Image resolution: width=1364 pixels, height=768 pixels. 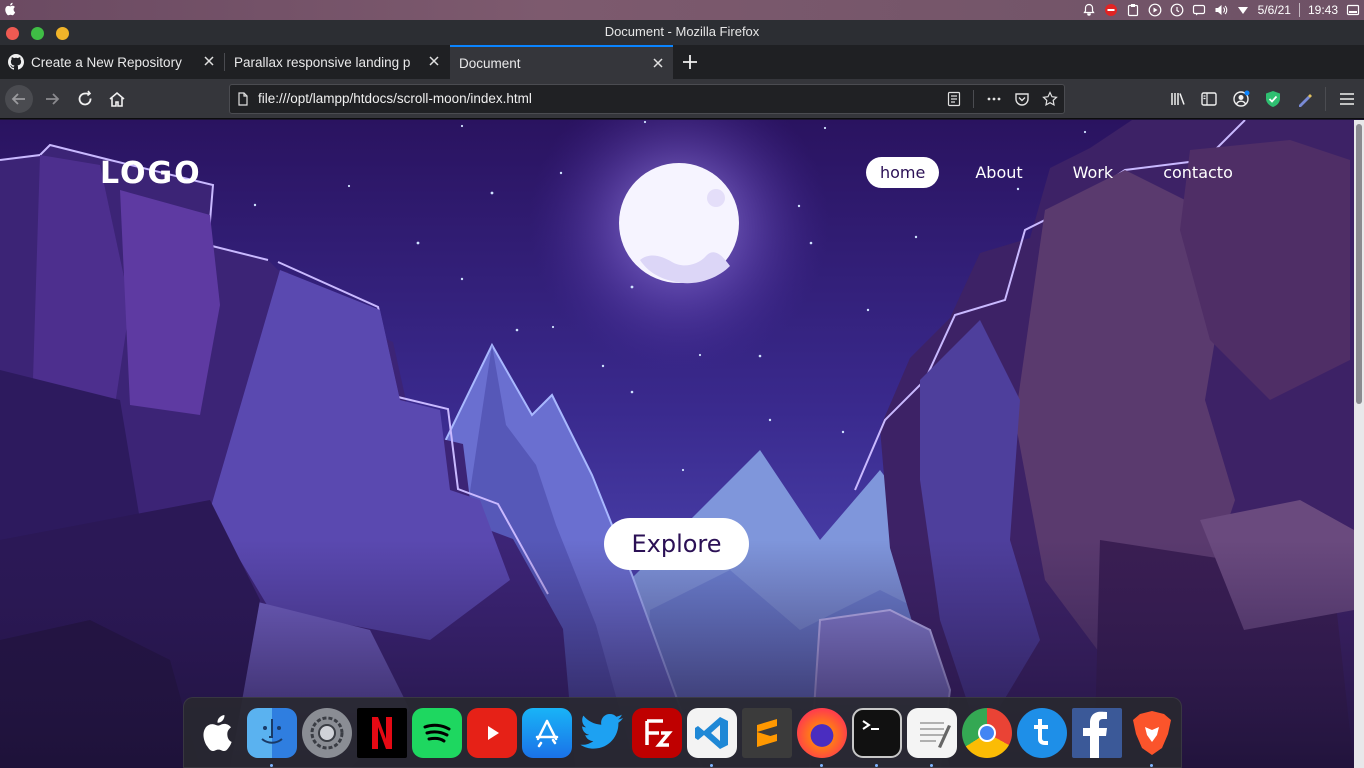 What do you see at coordinates (10, 9) in the screenshot?
I see `apple-menu-icon` at bounding box center [10, 9].